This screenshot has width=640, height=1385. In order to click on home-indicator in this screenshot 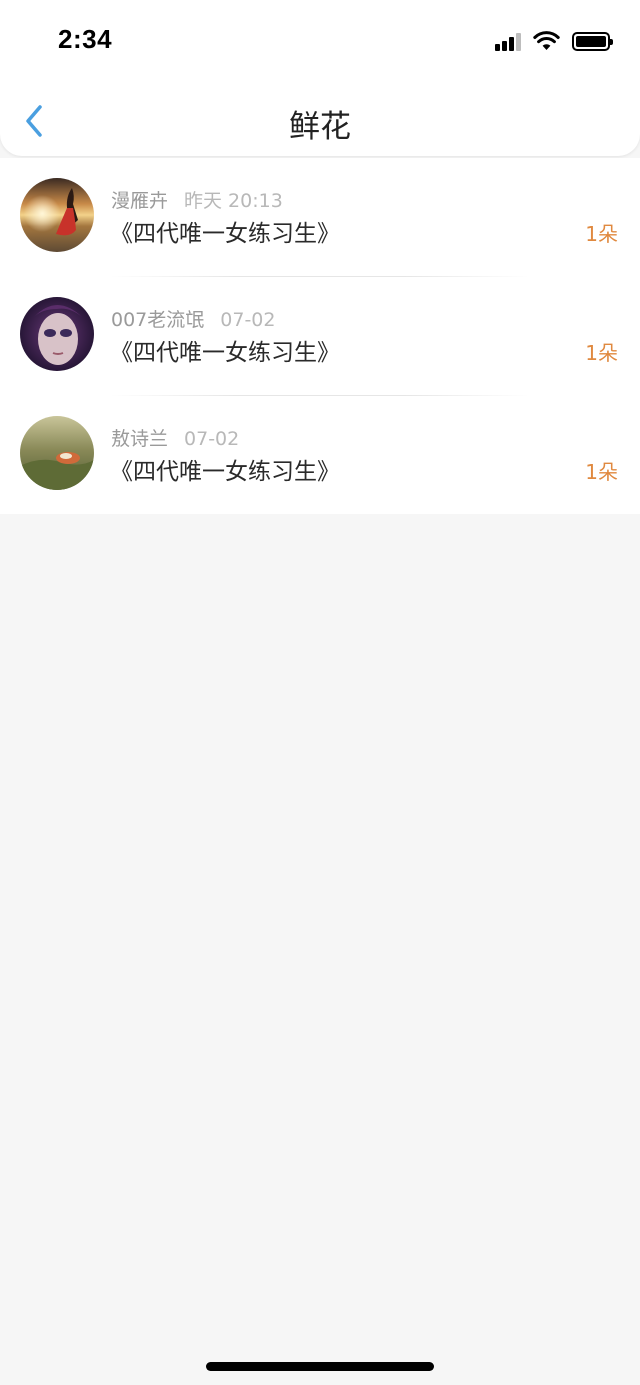, I will do `click(320, 1366)`.